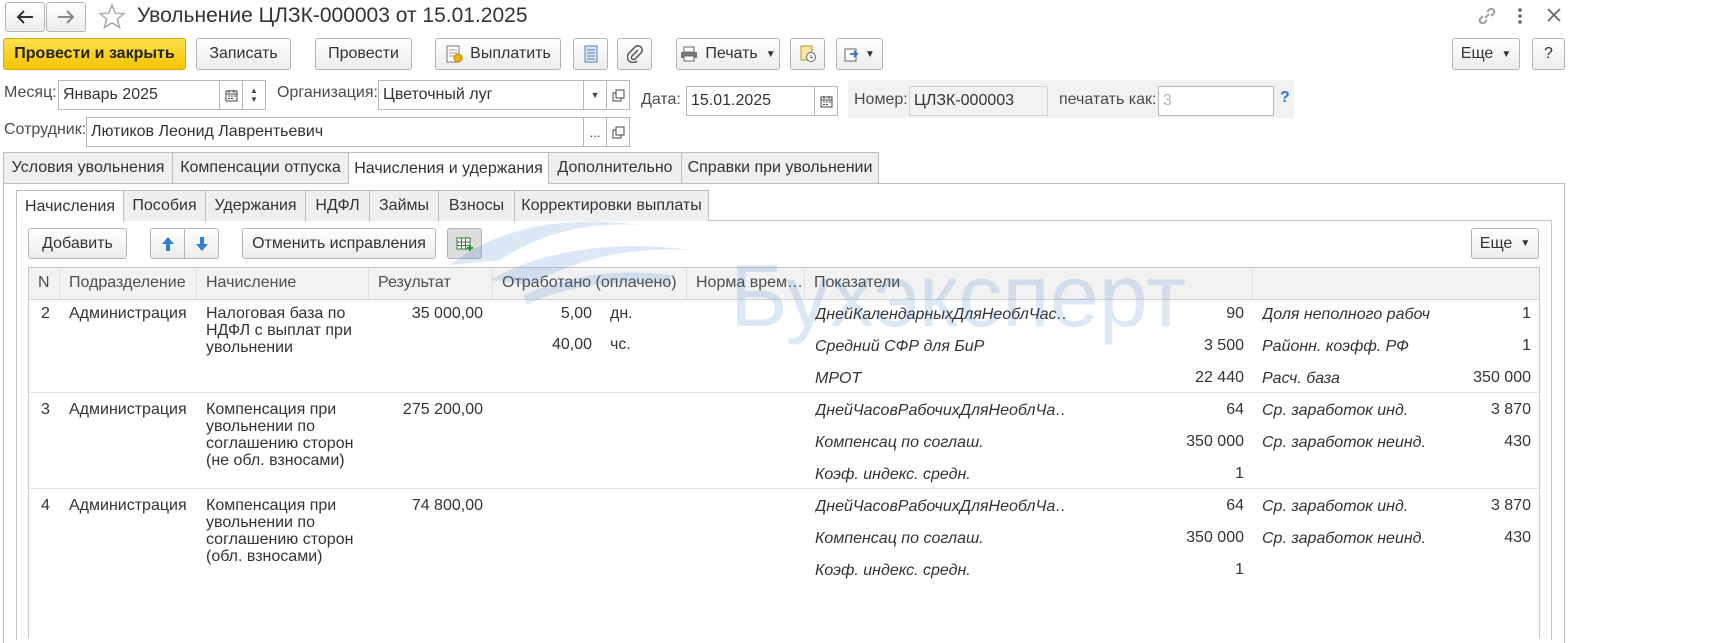  What do you see at coordinates (1520, 18) in the screenshot?
I see `more-vertical-icon` at bounding box center [1520, 18].